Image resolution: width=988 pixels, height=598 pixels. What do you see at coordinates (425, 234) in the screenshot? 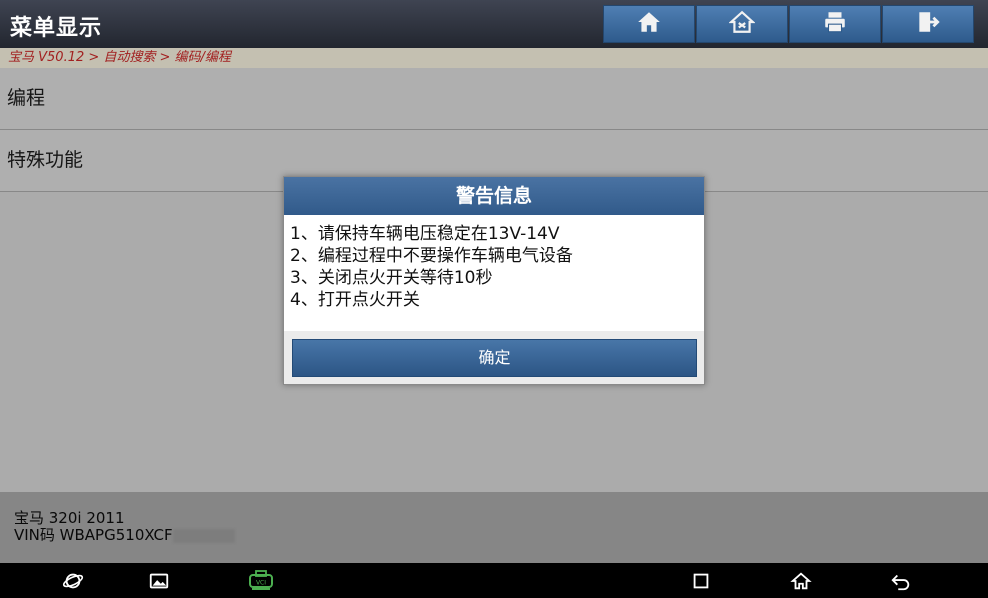
I see `dialog-line: 1、请保持车辆电压稳定在13V-14V` at bounding box center [425, 234].